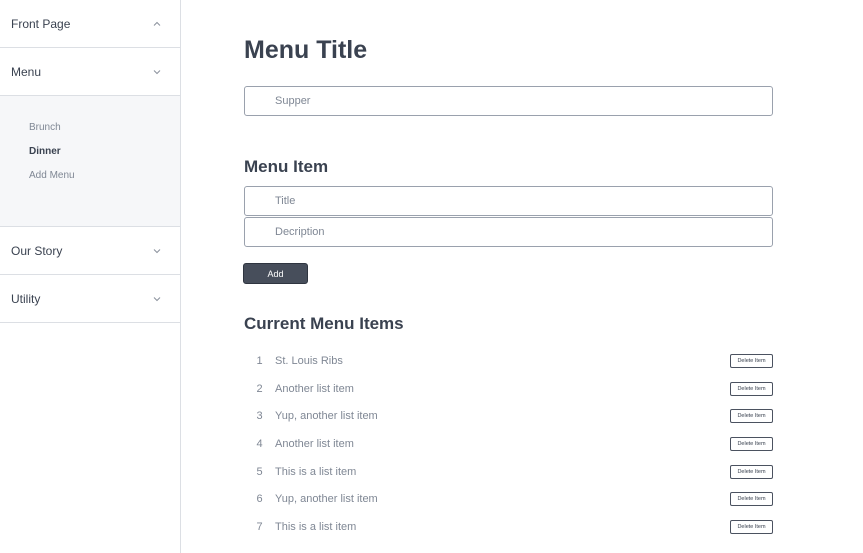 The height and width of the screenshot is (553, 863). I want to click on list-item: 1 St. Louis Ribs Delete Item, so click(509, 361).